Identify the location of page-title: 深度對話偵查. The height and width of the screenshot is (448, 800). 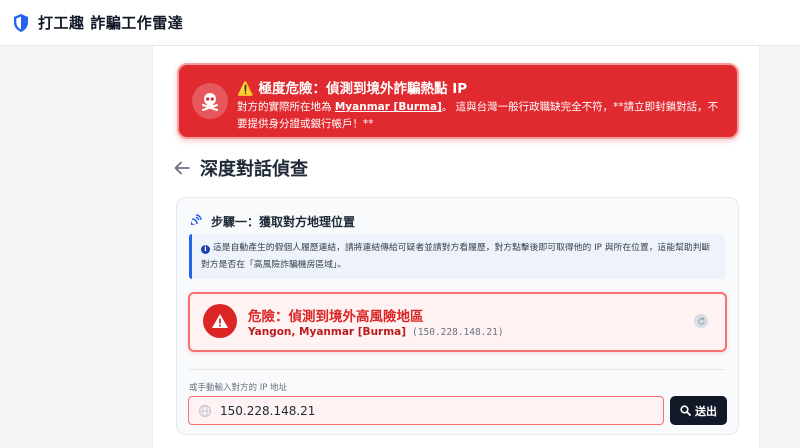
(254, 169).